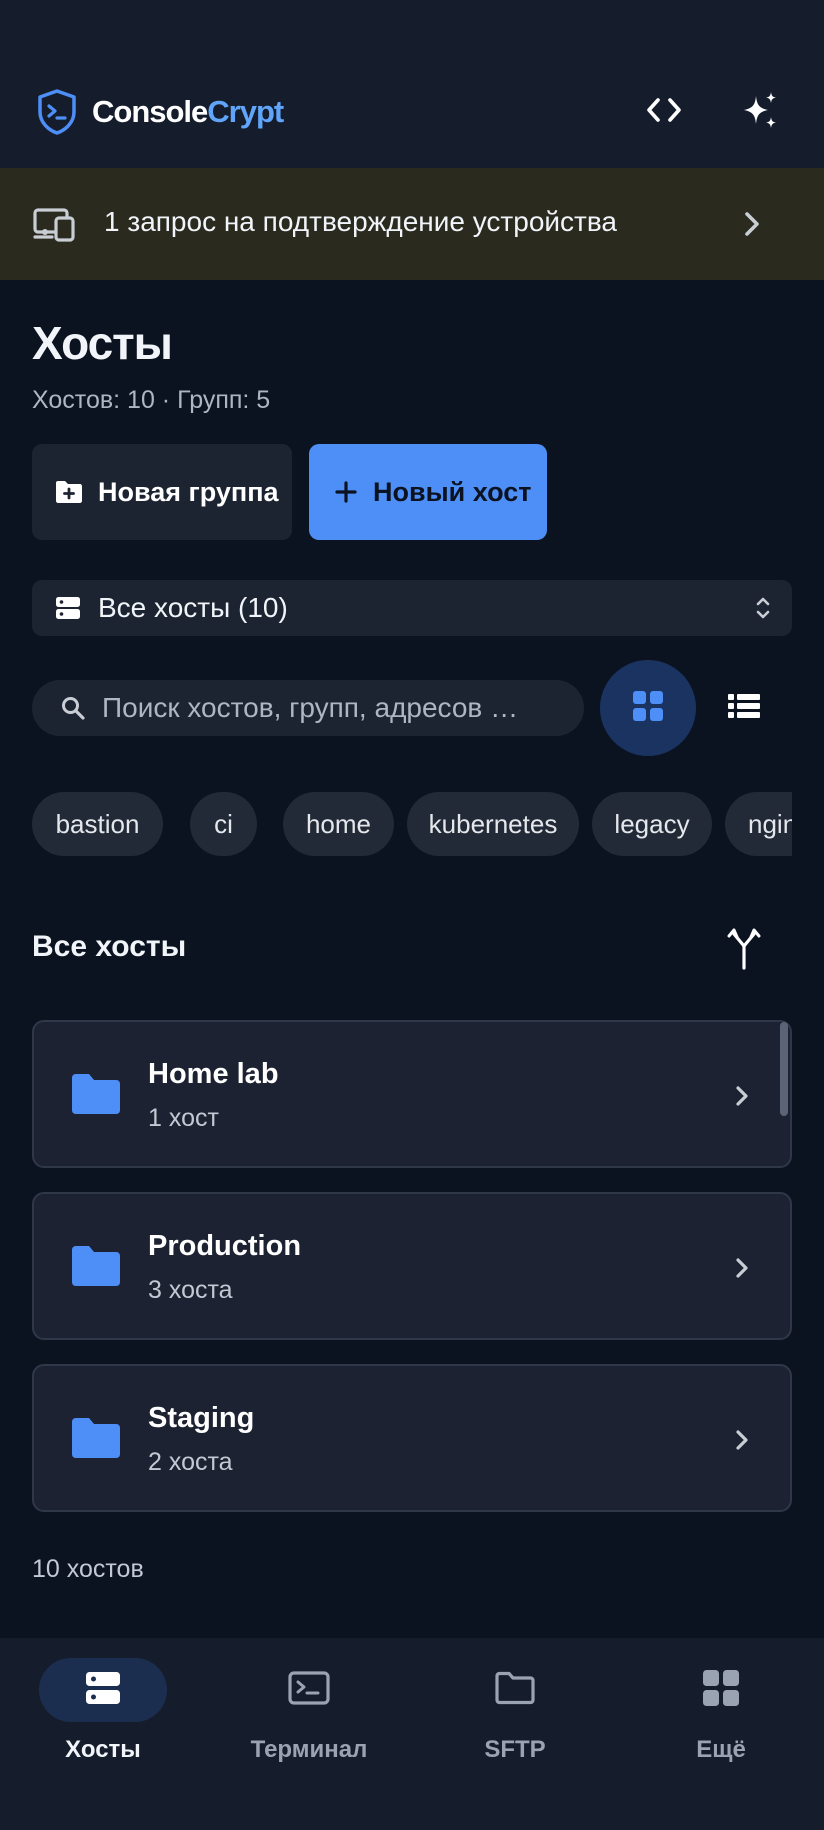 This screenshot has width=824, height=1830. I want to click on group-host-count: 3 хоста, so click(190, 1290).